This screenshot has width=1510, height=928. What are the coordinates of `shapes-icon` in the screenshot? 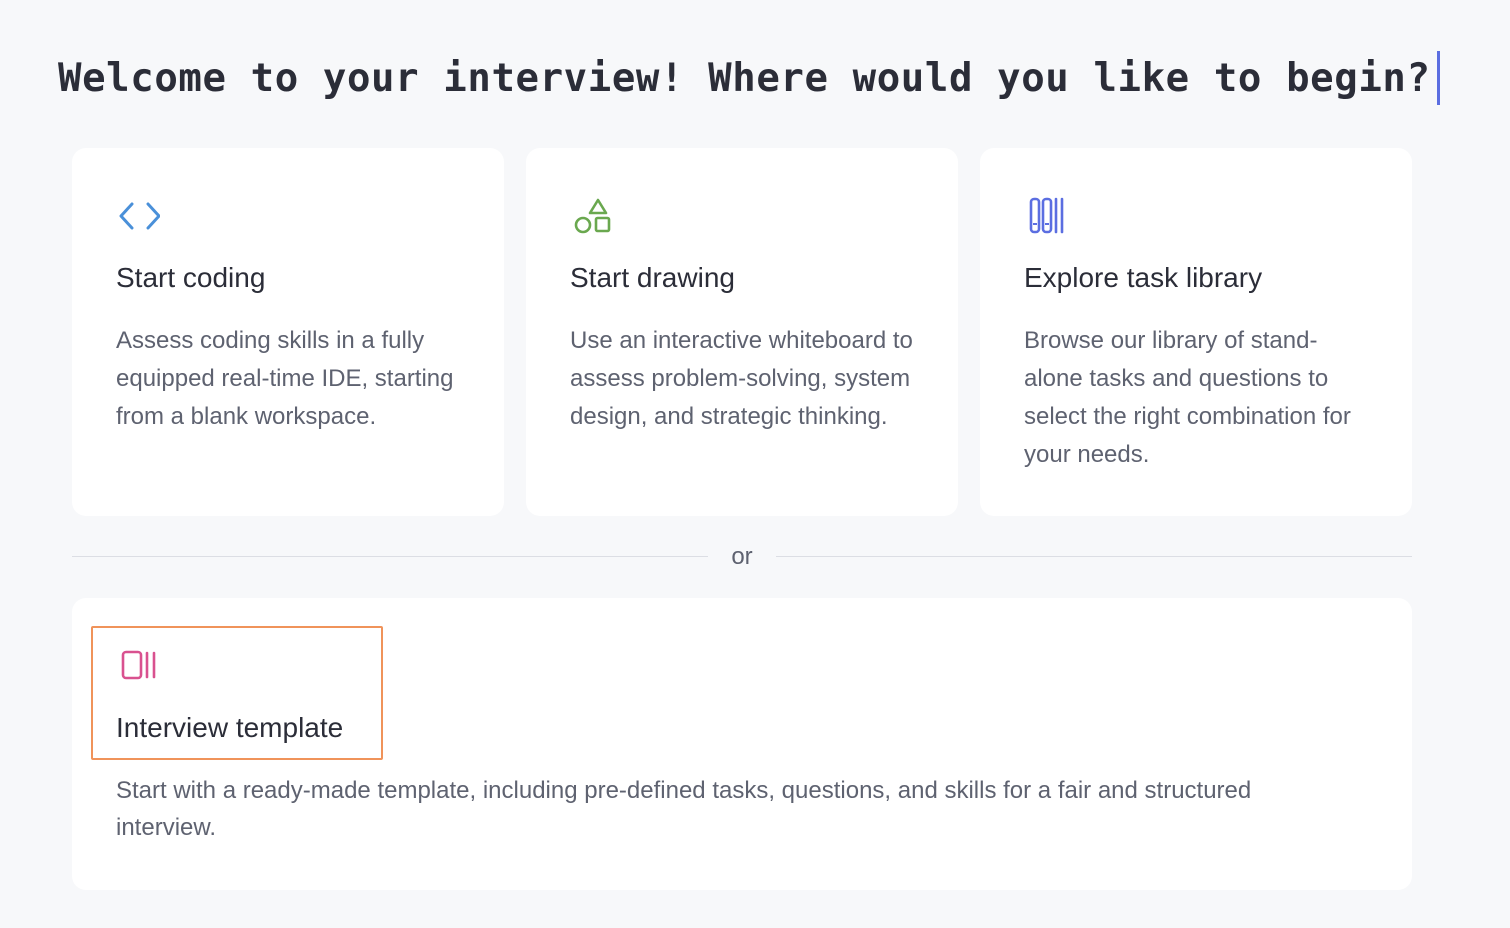 It's located at (592, 216).